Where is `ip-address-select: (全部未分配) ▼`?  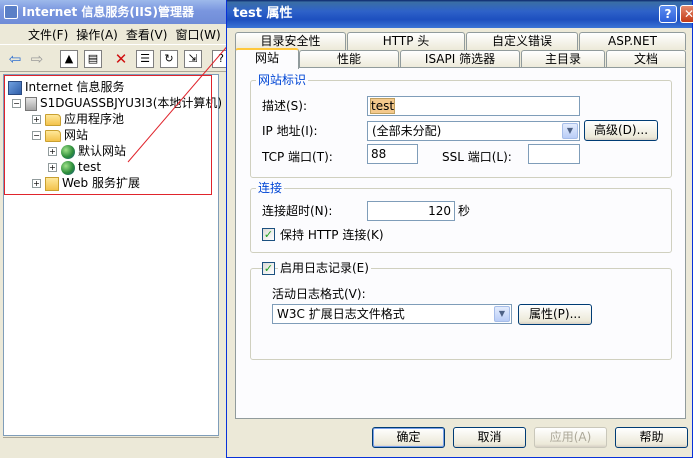
ip-address-select: (全部未分配) ▼ is located at coordinates (473, 131).